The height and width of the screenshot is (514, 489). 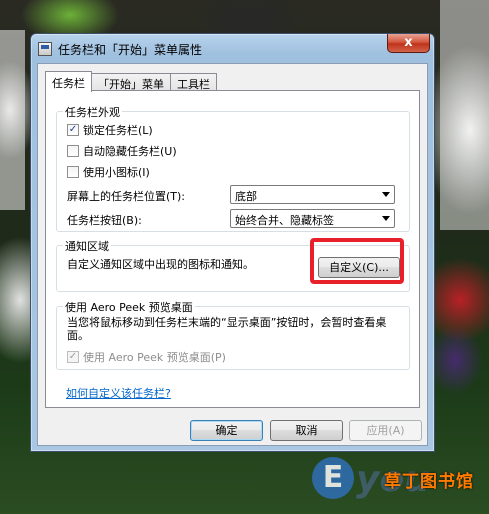 What do you see at coordinates (73, 130) in the screenshot?
I see `lock-taskbar-checkbox` at bounding box center [73, 130].